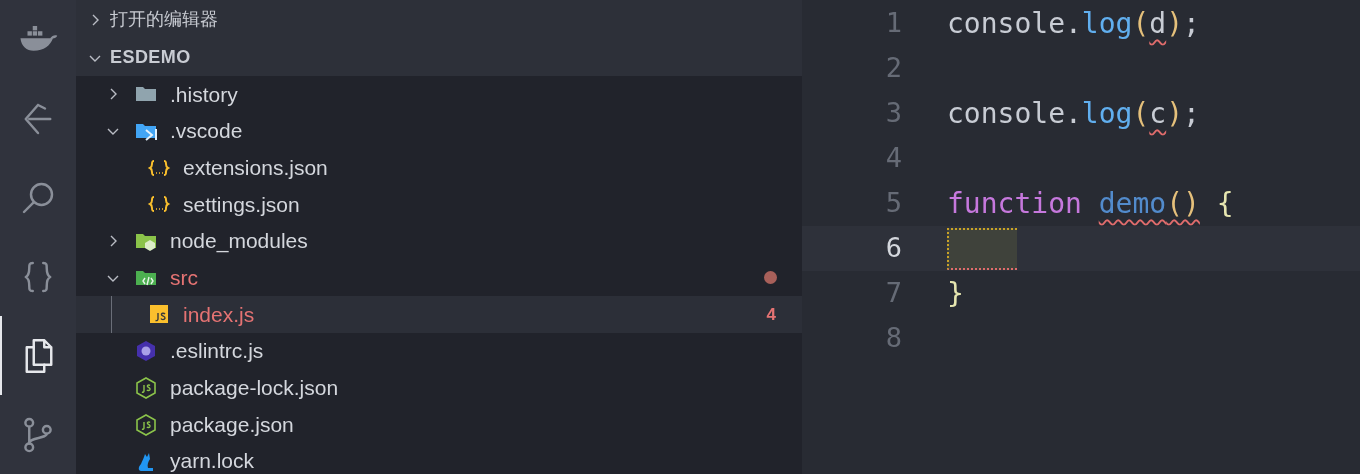  Describe the element at coordinates (771, 314) in the screenshot. I see `problem-count: 4` at that location.